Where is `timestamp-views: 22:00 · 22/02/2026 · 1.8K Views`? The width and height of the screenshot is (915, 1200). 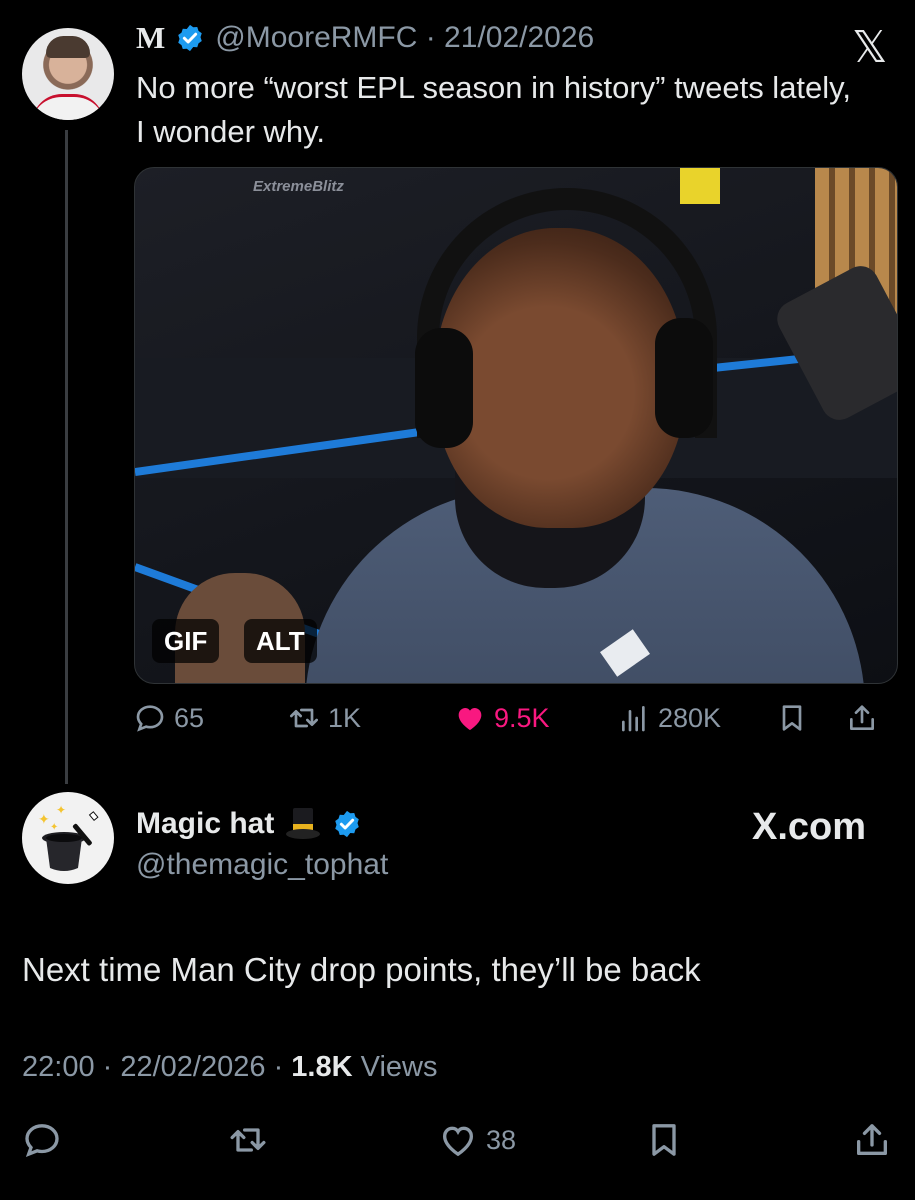 timestamp-views: 22:00 · 22/02/2026 · 1.8K Views is located at coordinates (230, 1067).